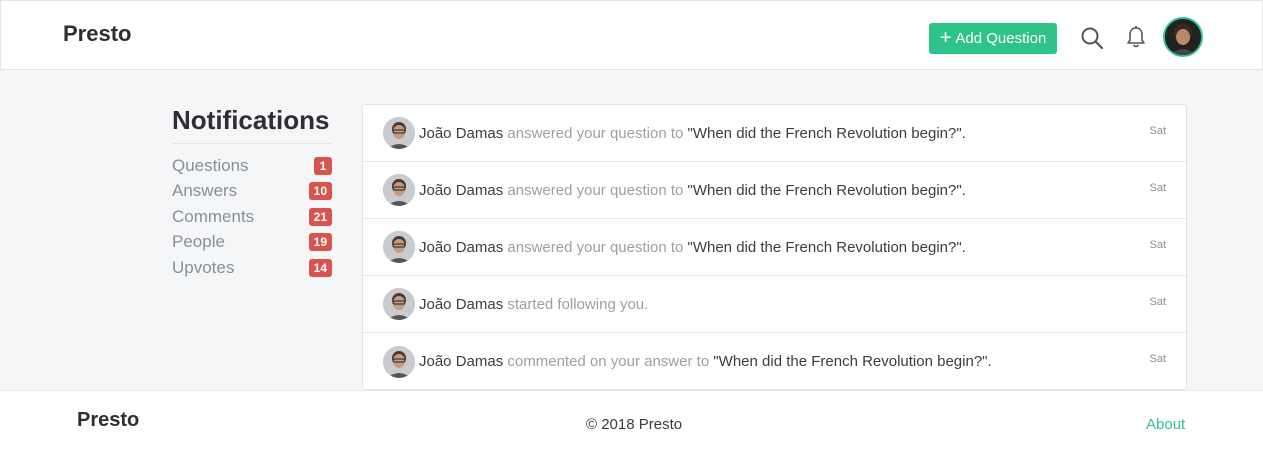  What do you see at coordinates (1136, 37) in the screenshot?
I see `bell-icon` at bounding box center [1136, 37].